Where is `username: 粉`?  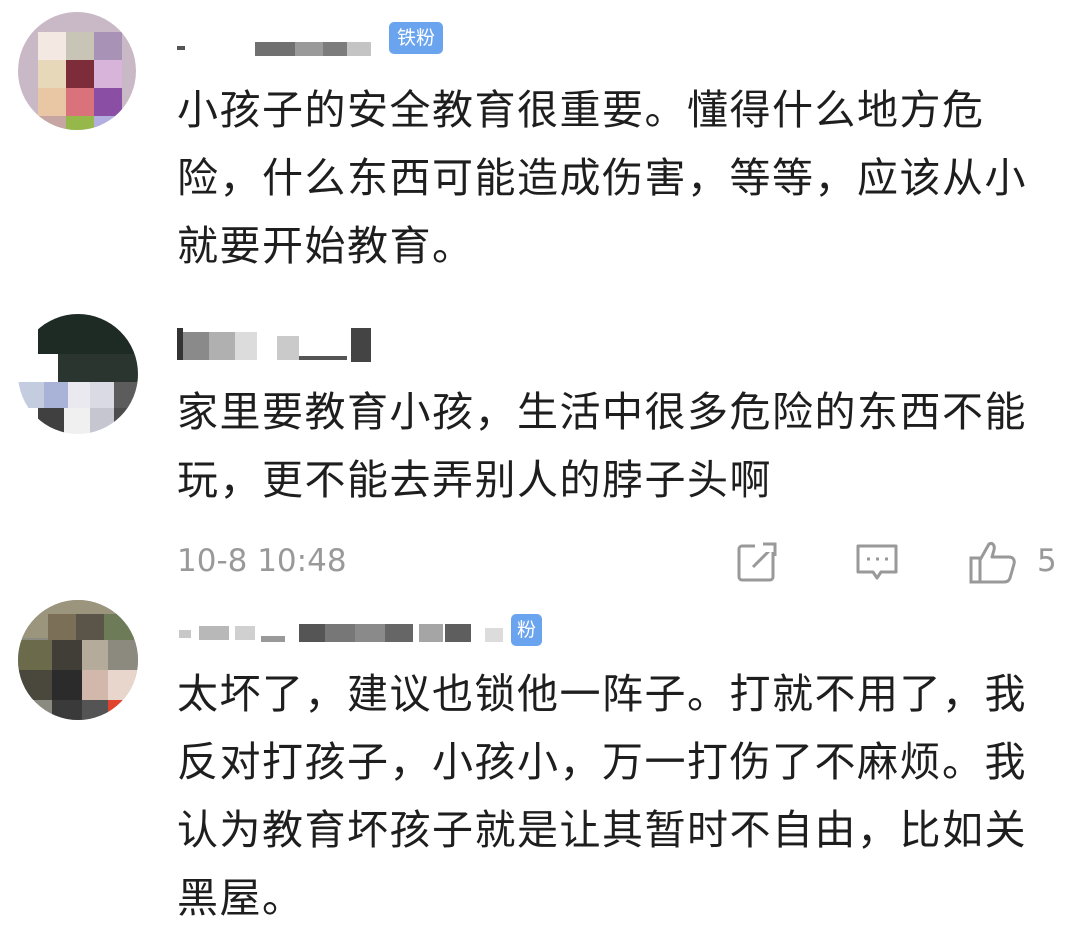 username: 粉 is located at coordinates (367, 628).